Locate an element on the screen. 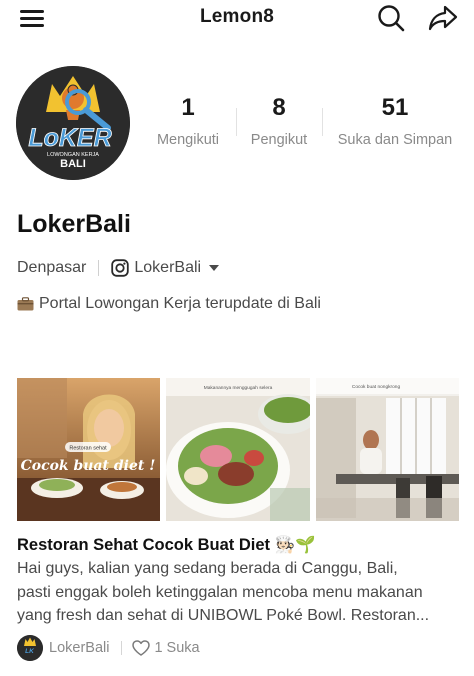  profile-name: LokerBali is located at coordinates (74, 224).